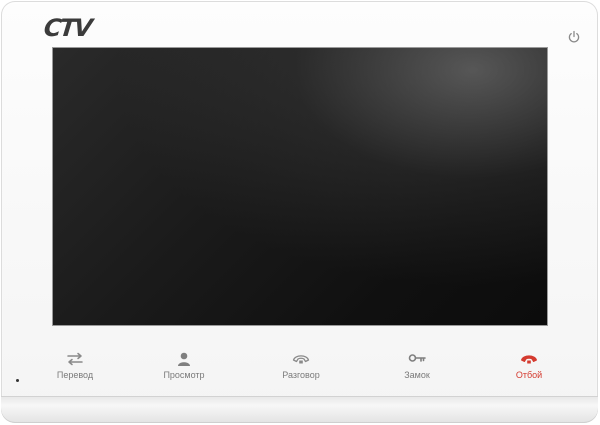 Image resolution: width=600 pixels, height=425 pixels. What do you see at coordinates (75, 367) in the screenshot?
I see `transfer-button: Перевод` at bounding box center [75, 367].